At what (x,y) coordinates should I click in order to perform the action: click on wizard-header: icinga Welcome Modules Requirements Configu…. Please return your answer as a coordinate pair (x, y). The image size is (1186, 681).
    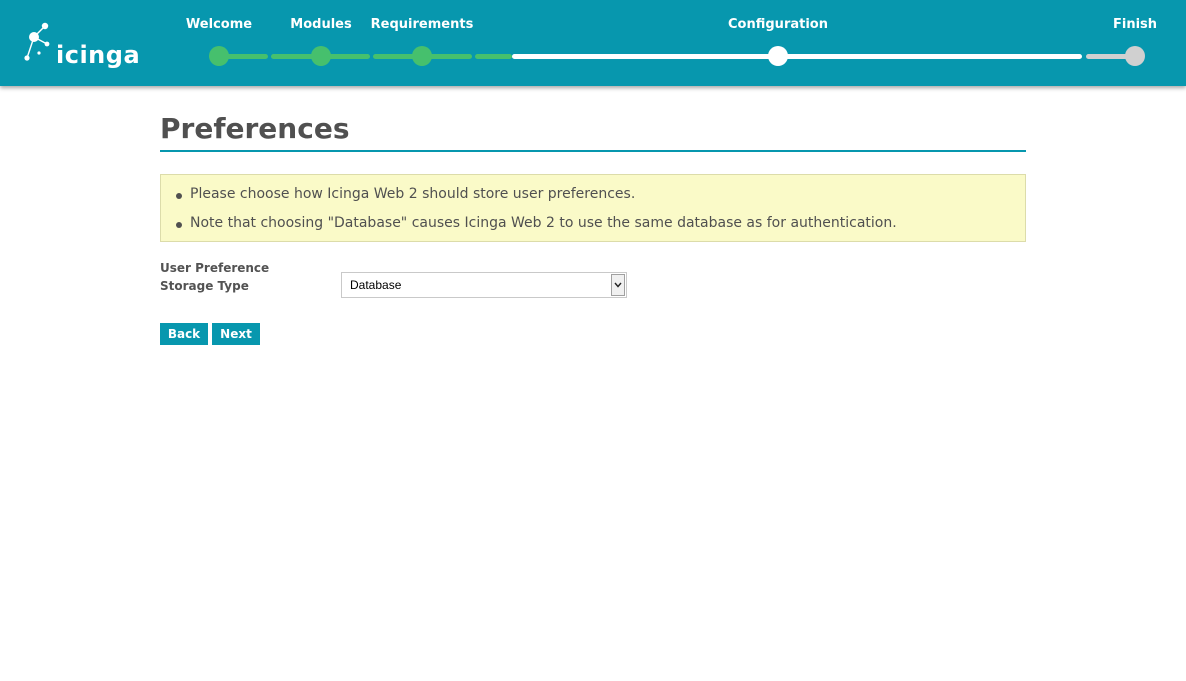
    Looking at the image, I should click on (593, 43).